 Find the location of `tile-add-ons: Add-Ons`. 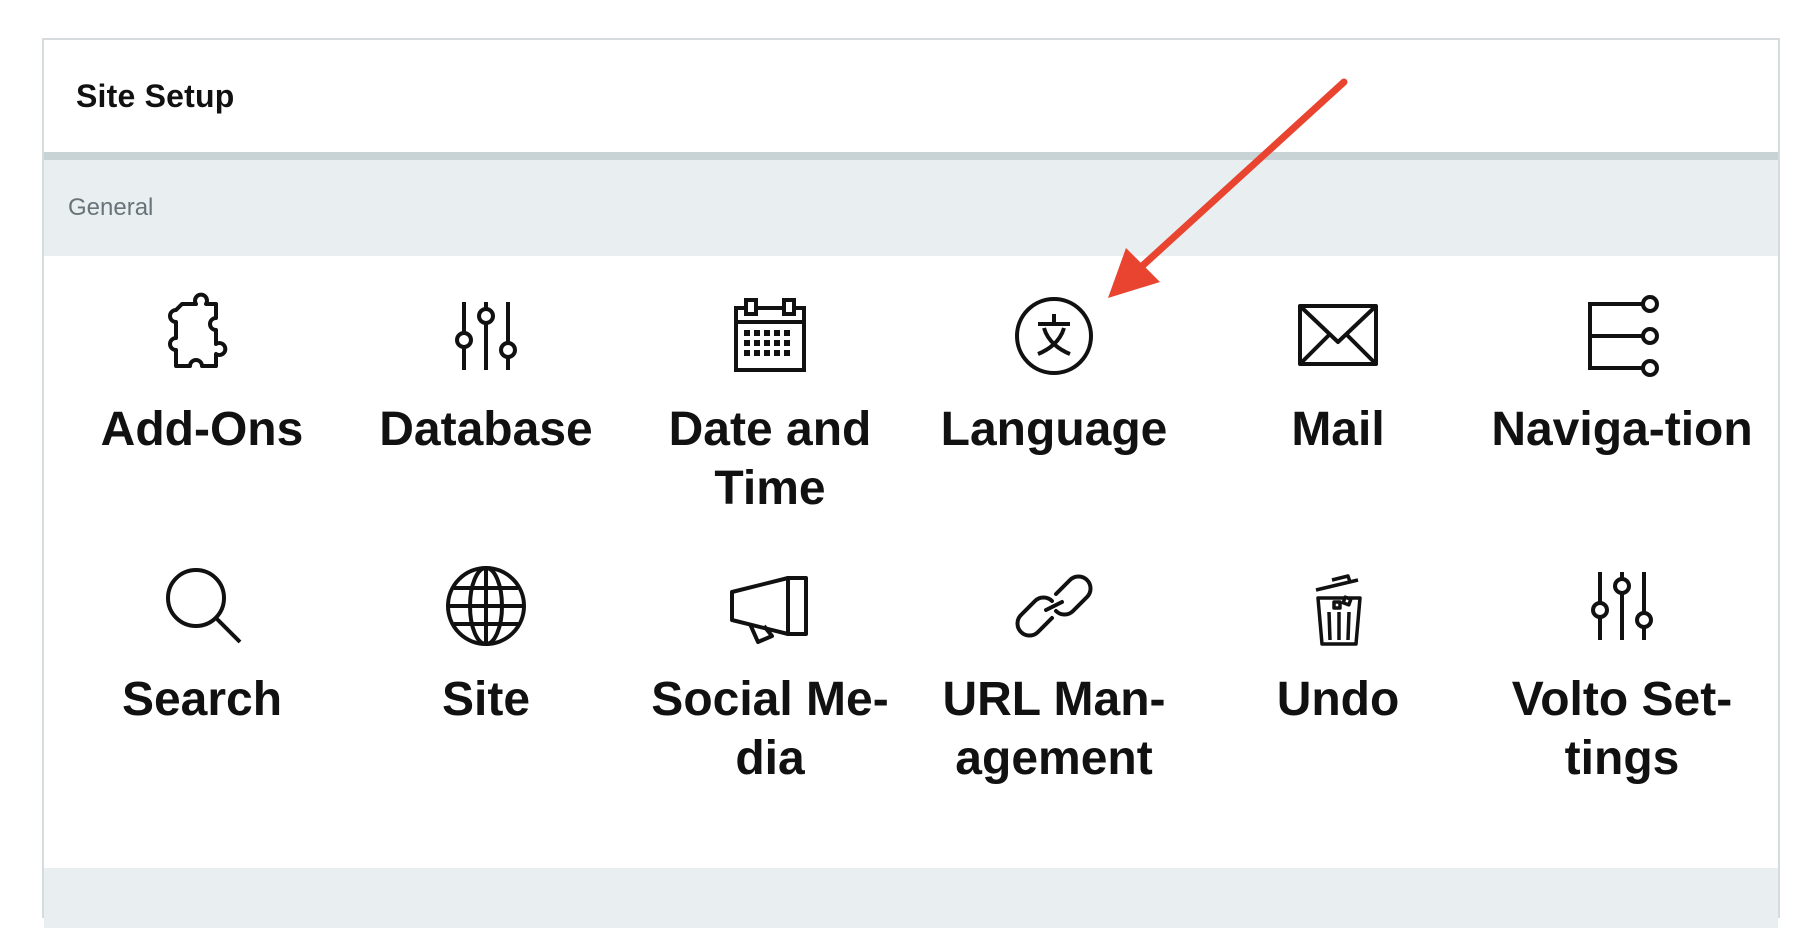

tile-add-ons: Add-Ons is located at coordinates (202, 375).